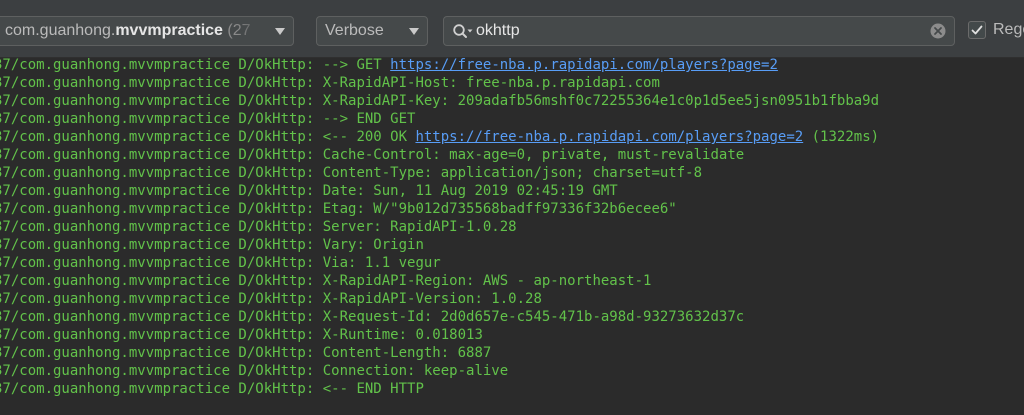 Image resolution: width=1024 pixels, height=415 pixels. I want to click on log-line-message: Vary: Origin, so click(373, 245).